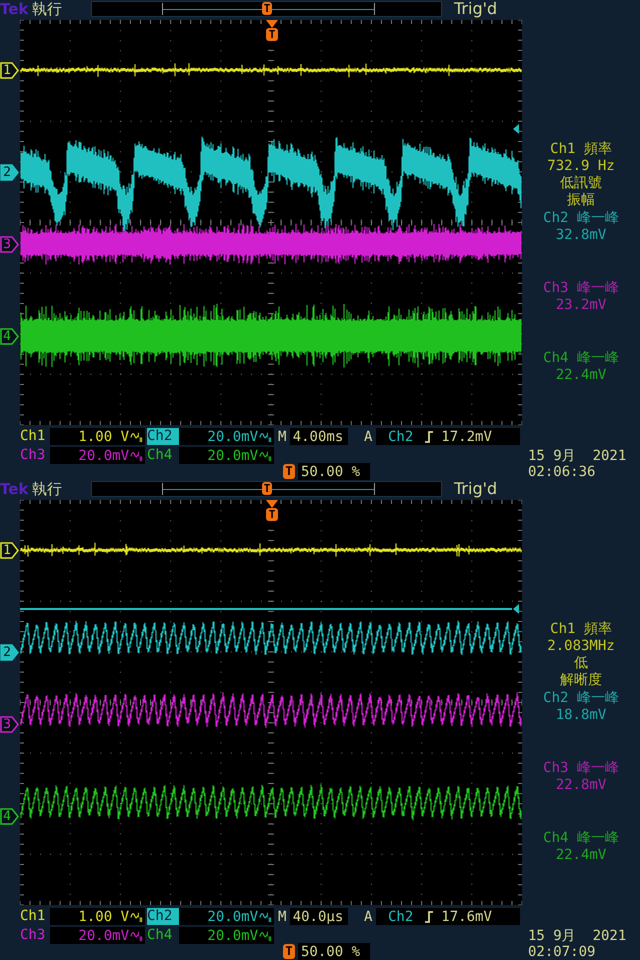 The width and height of the screenshot is (640, 960). Describe the element at coordinates (562, 472) in the screenshot. I see `time-readout: 02:06:36` at that location.